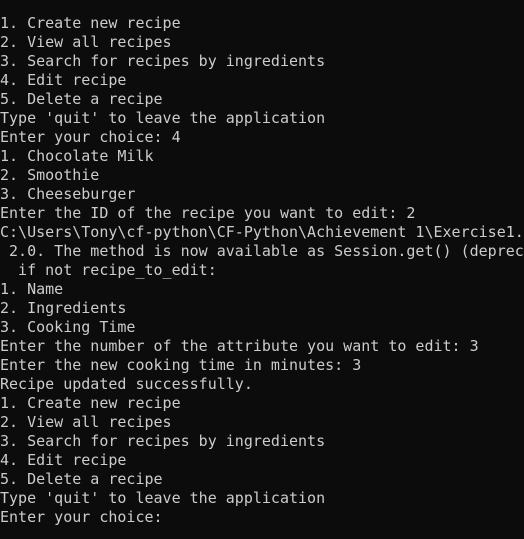  Describe the element at coordinates (50, 175) in the screenshot. I see `recipe-list-item: 2. Smoothie` at that location.